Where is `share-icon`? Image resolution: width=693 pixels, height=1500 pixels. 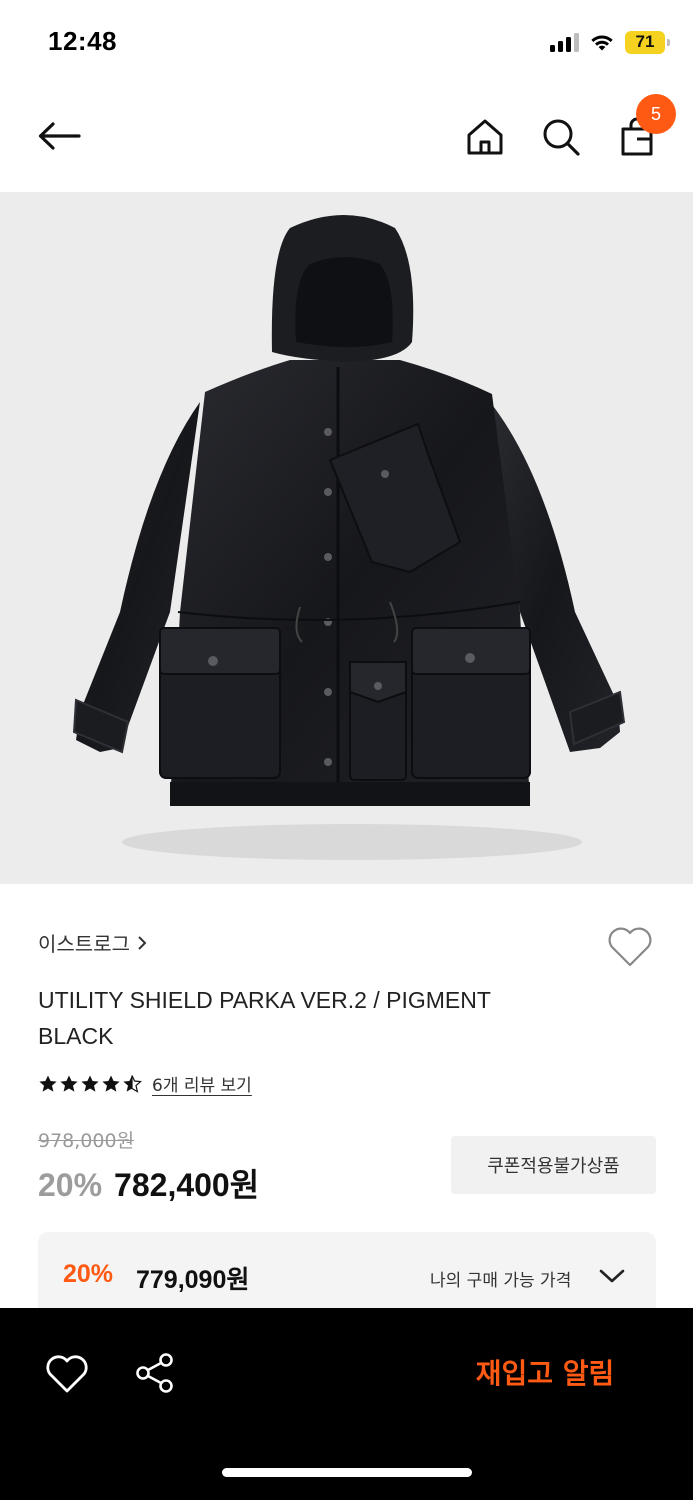 share-icon is located at coordinates (154, 1373).